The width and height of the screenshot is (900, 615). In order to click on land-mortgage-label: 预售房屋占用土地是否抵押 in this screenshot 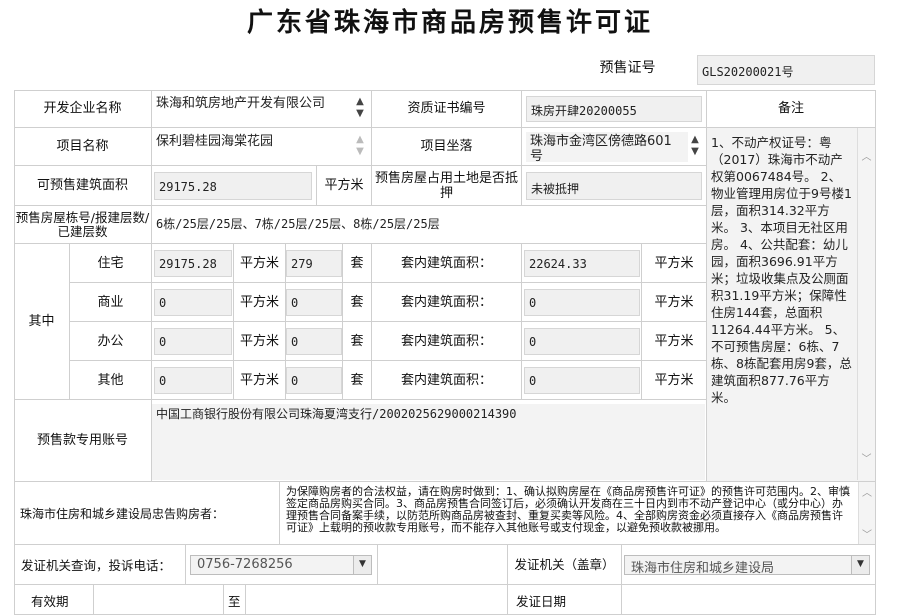, I will do `click(447, 186)`.